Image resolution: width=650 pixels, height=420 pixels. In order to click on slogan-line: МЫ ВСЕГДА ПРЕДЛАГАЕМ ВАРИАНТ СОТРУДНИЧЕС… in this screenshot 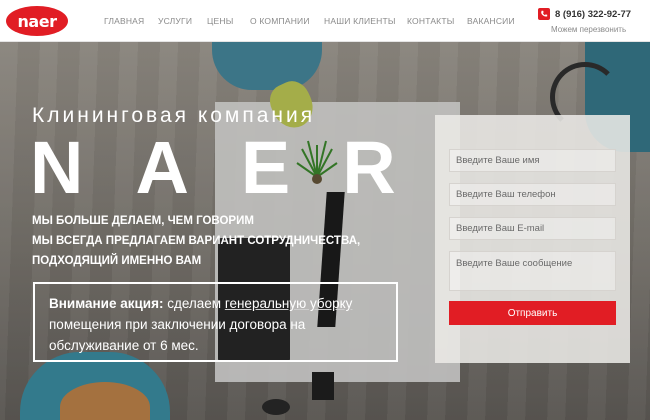, I will do `click(196, 241)`.